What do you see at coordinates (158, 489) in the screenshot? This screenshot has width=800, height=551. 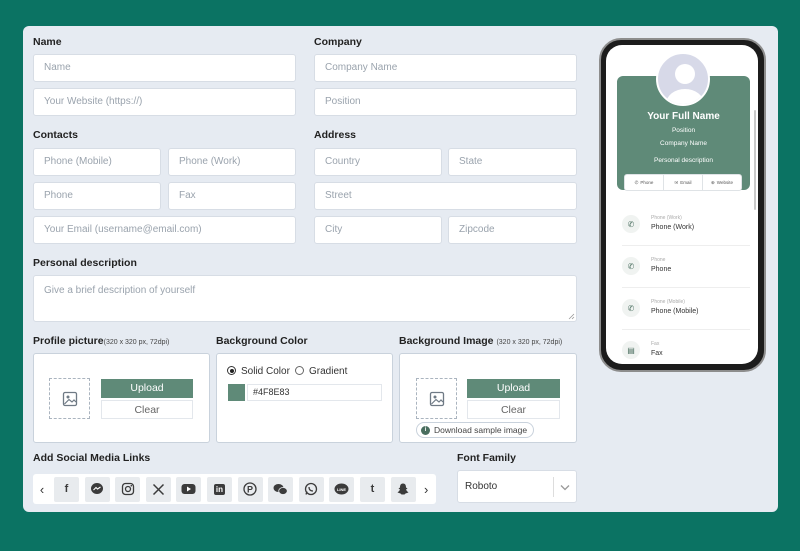 I see `x-icon` at bounding box center [158, 489].